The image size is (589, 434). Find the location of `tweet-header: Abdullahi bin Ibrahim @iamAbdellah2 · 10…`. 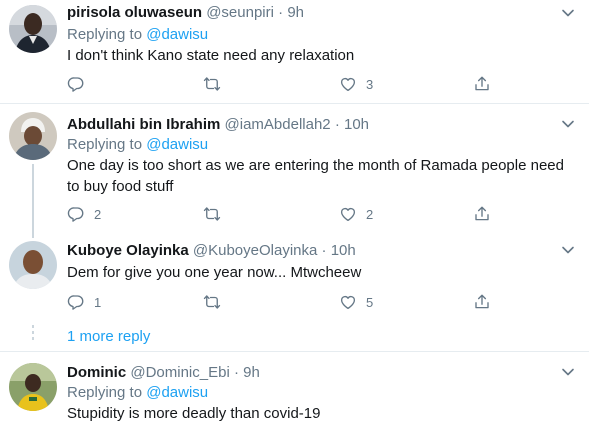

tweet-header: Abdullahi bin Ibrahim @iamAbdellah2 · 10… is located at coordinates (218, 125).